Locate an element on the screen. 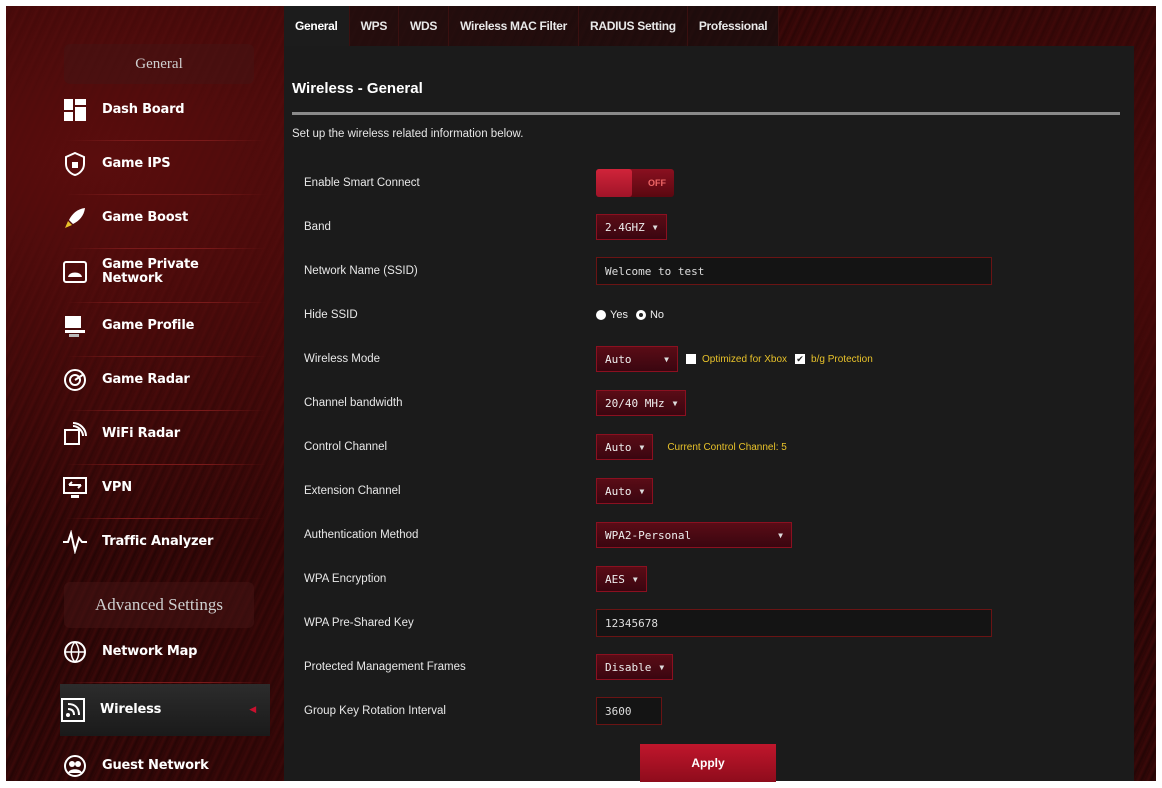  row-wpa-encryption: WPA Encryption AES ▼ is located at coordinates (709, 579).